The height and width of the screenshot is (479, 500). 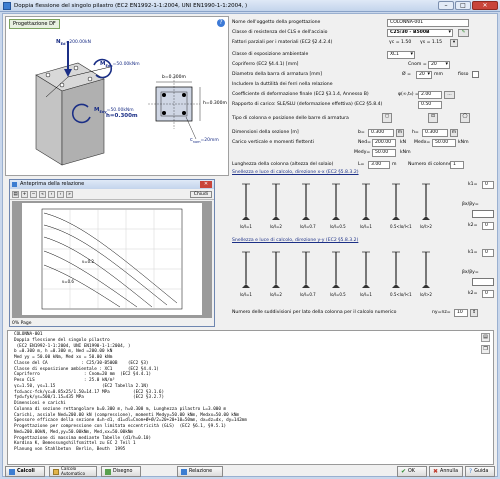 What do you see at coordinates (364, 152) in the screenshot?
I see `moments-row: Medy= 50.00 kNm` at bounding box center [364, 152].